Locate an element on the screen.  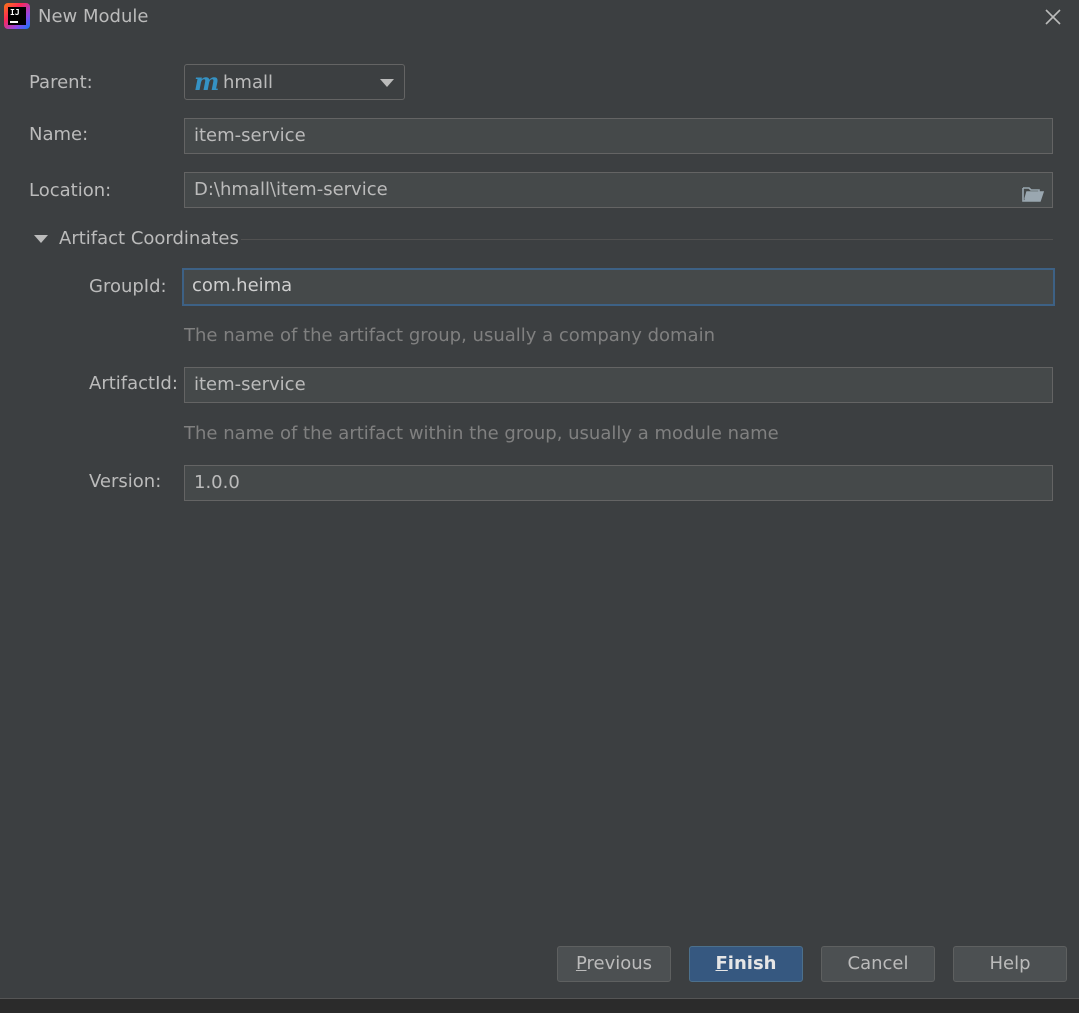
finish-button: Finish is located at coordinates (746, 964).